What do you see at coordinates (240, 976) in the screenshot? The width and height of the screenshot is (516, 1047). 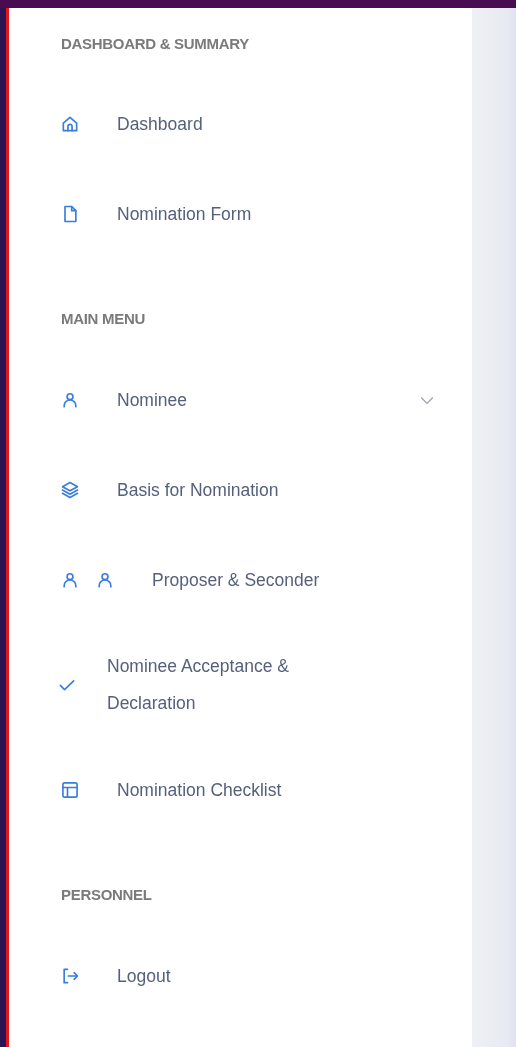 I see `menu-item: Logout` at bounding box center [240, 976].